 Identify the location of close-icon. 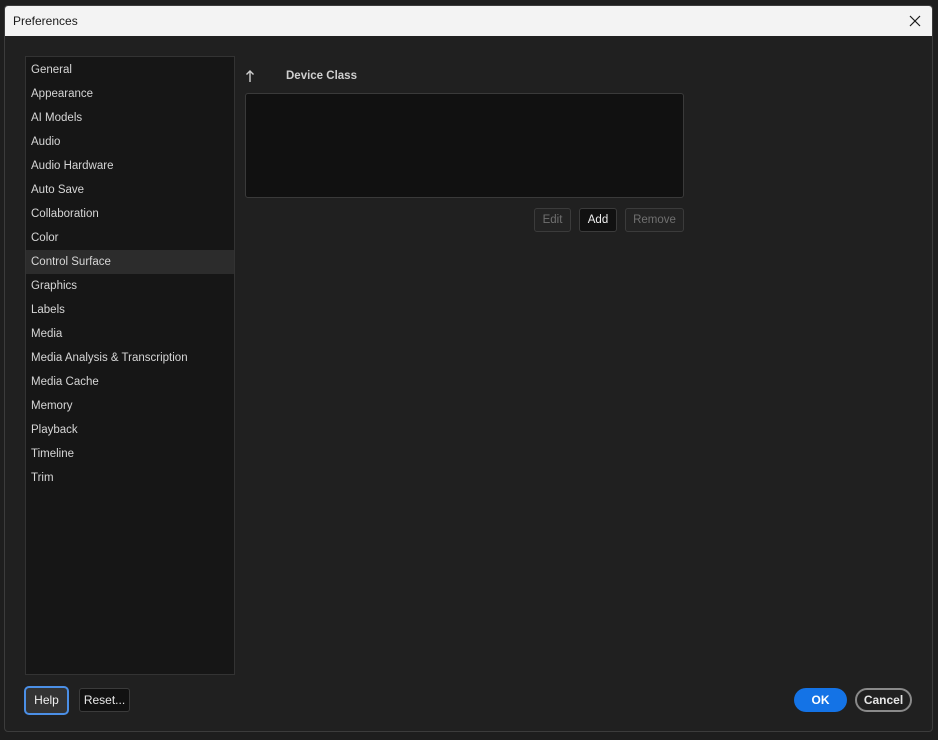
(915, 21).